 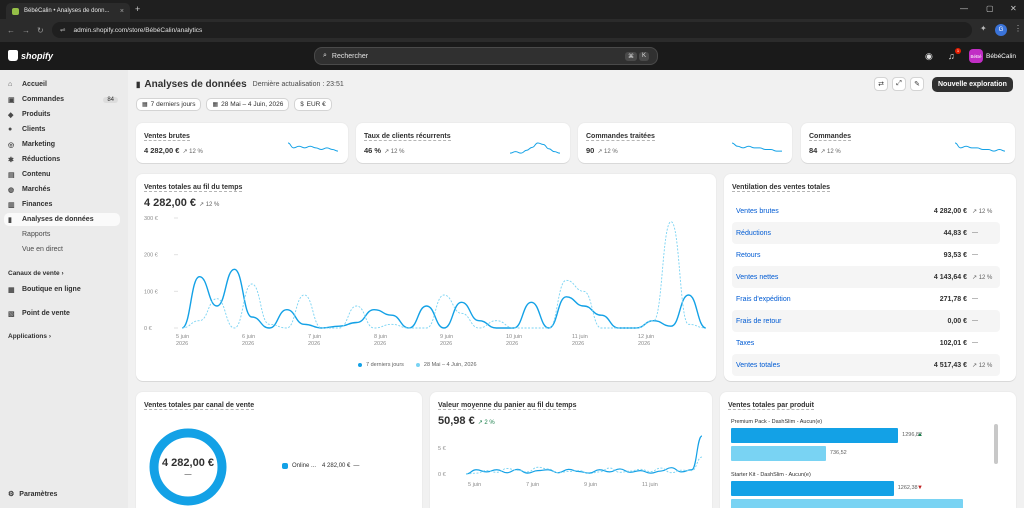 What do you see at coordinates (29, 336) in the screenshot?
I see `applications-heading: Applications ›` at bounding box center [29, 336].